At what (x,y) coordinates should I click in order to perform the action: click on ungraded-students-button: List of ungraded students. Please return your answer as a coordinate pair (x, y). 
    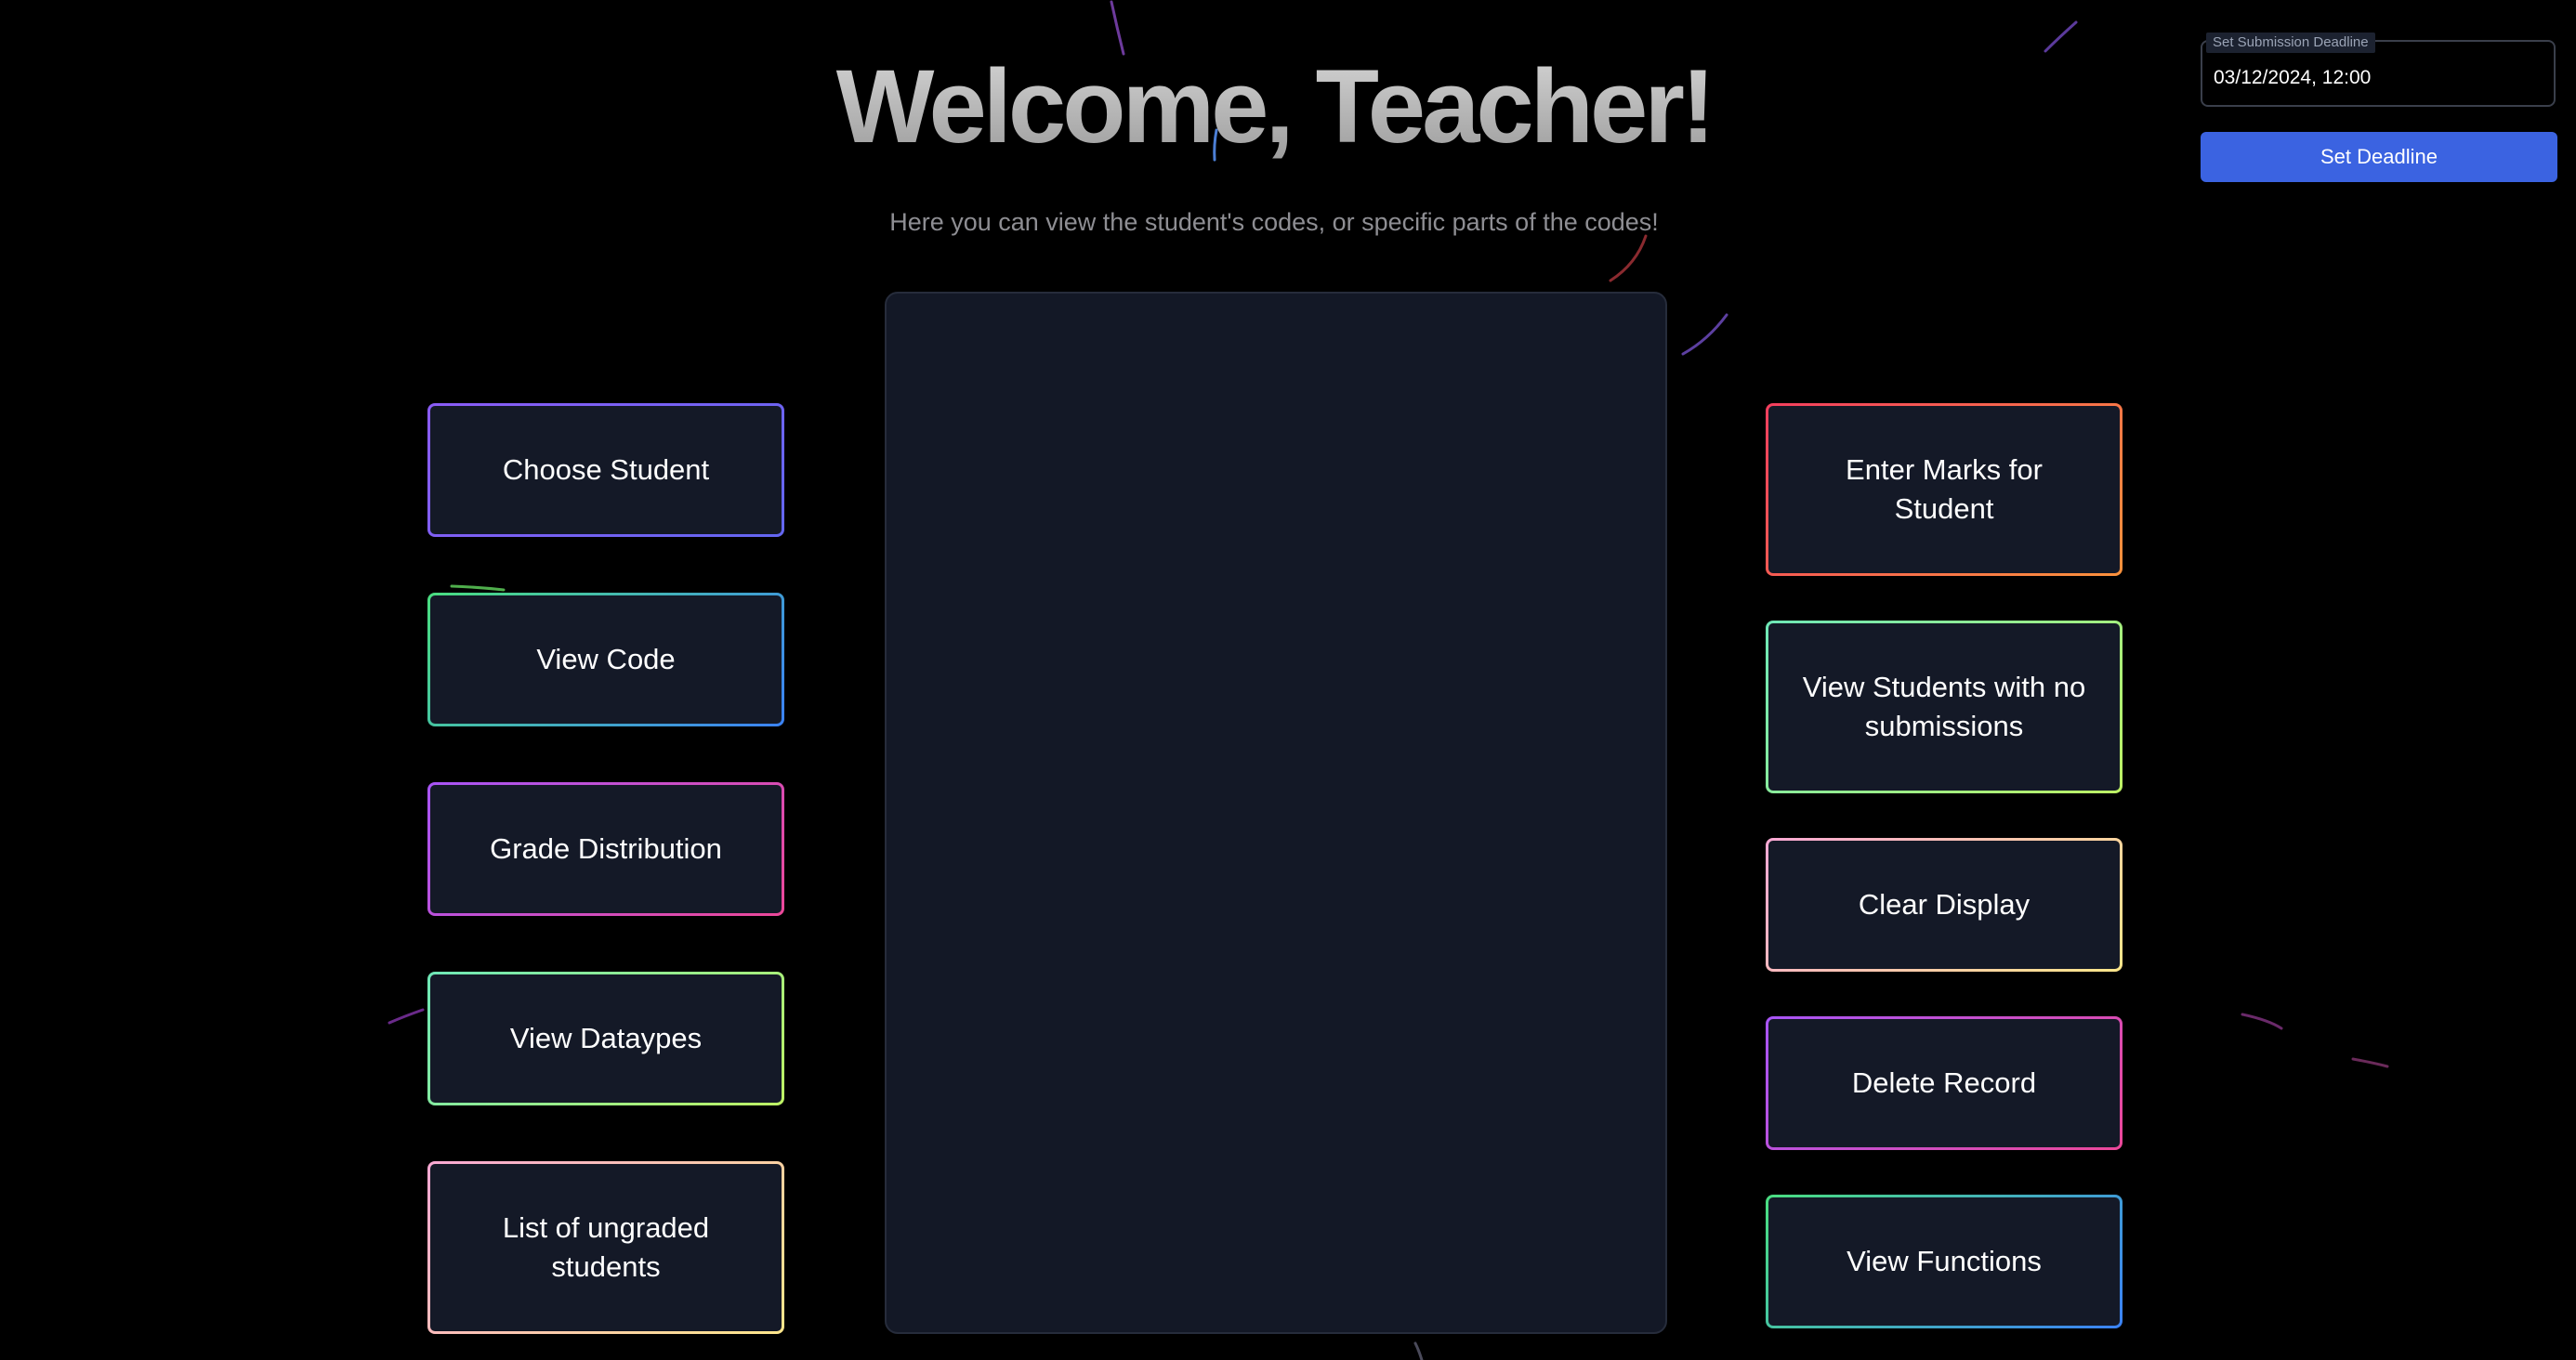
    Looking at the image, I should click on (605, 1247).